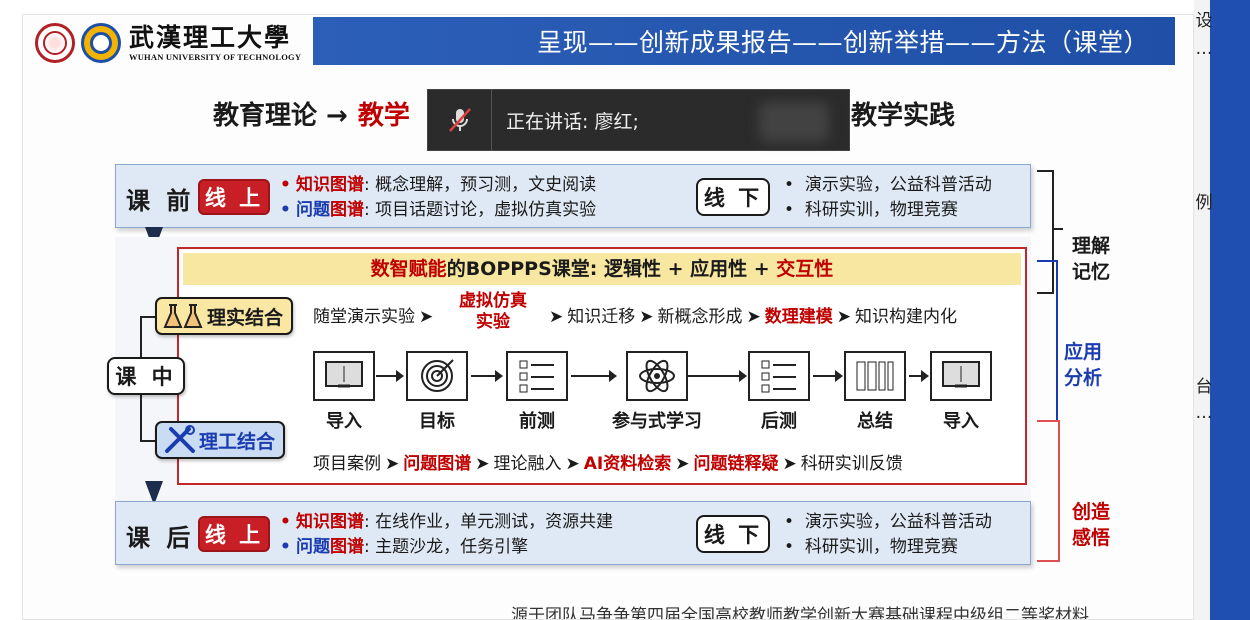 The image size is (1250, 620). I want to click on stage-goal: 目标, so click(437, 392).